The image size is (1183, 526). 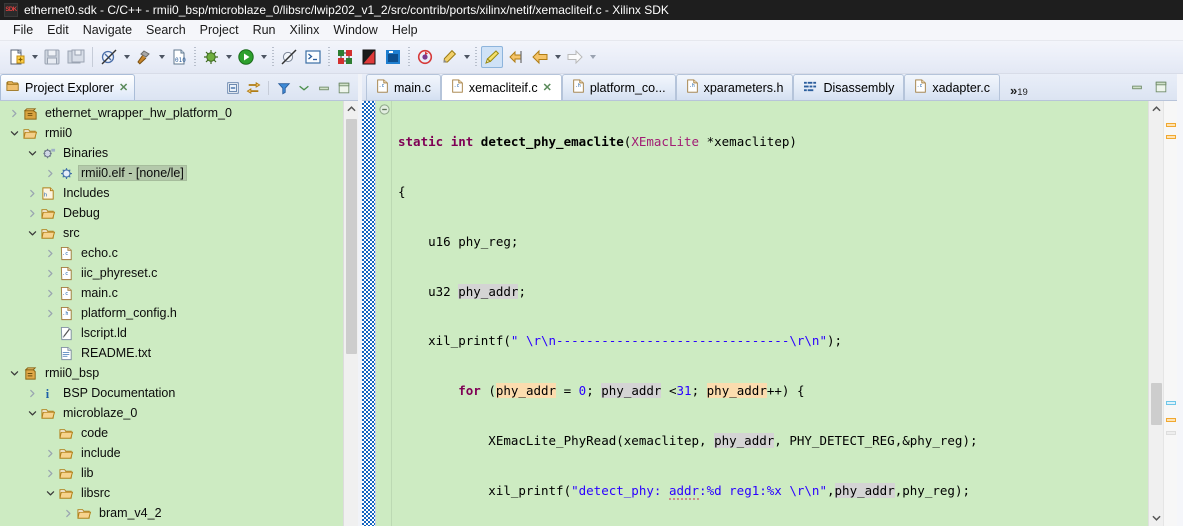 I want to click on explorer-scroll-thumb, so click(x=351, y=236).